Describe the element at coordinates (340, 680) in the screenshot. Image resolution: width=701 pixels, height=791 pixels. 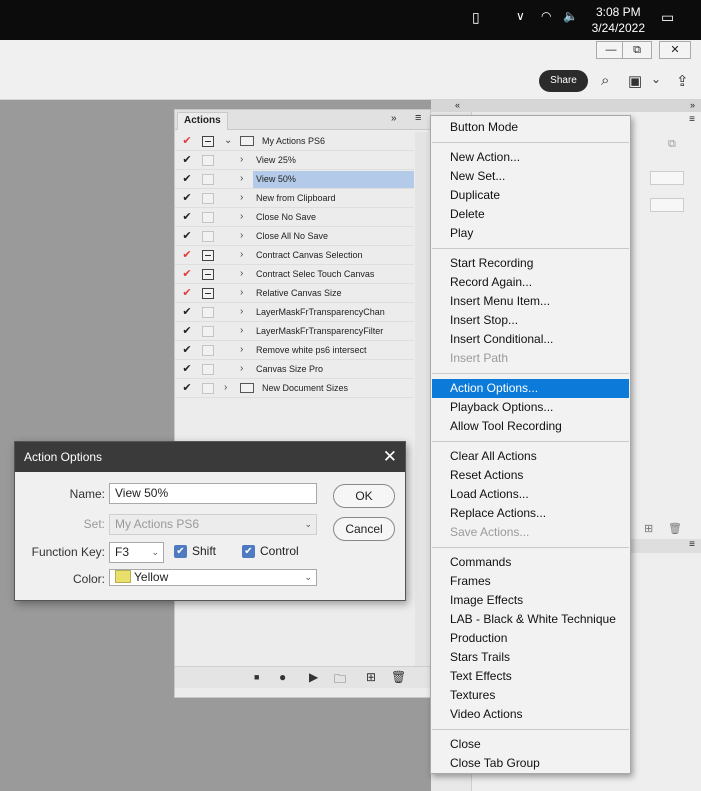
I see `new-set-folder-icon: 🗀` at that location.